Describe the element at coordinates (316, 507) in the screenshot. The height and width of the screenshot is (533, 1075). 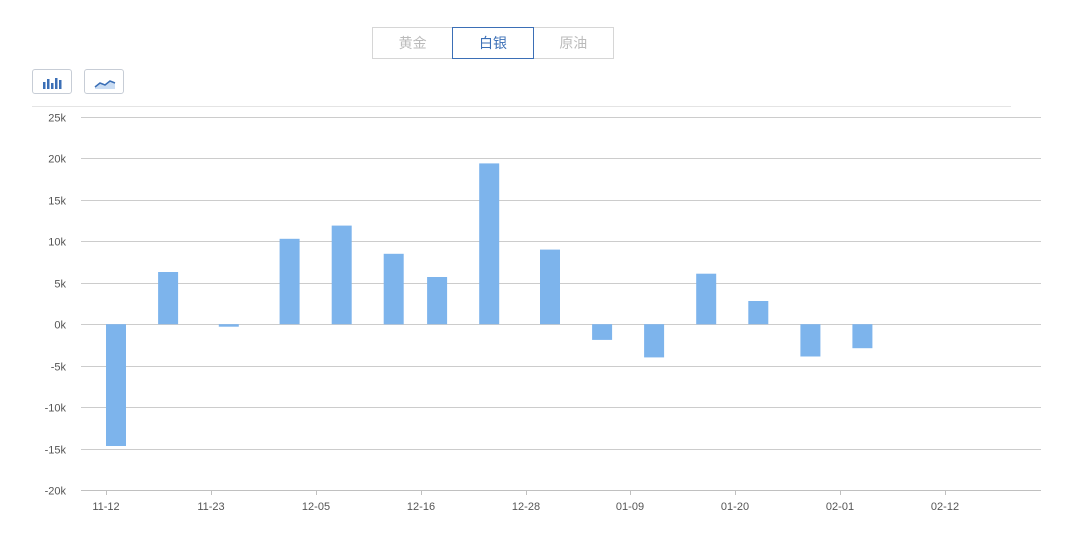
I see `x-tick-label: 12-05` at that location.